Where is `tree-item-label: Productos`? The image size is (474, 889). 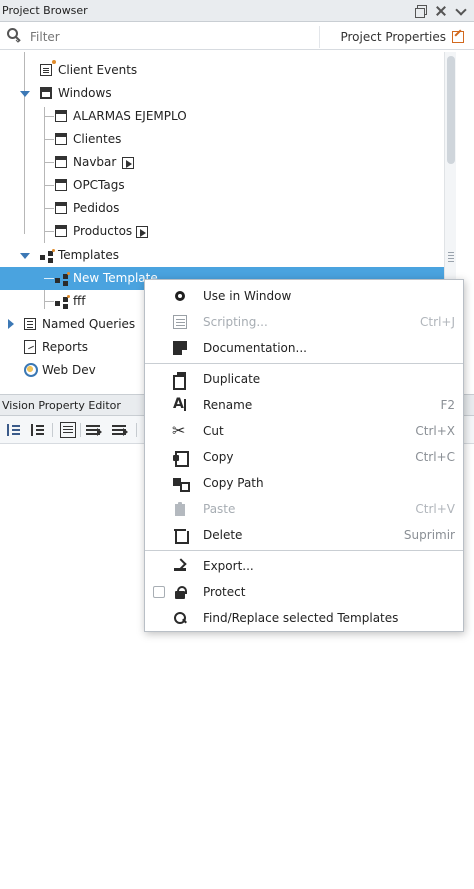
tree-item-label: Productos is located at coordinates (103, 231).